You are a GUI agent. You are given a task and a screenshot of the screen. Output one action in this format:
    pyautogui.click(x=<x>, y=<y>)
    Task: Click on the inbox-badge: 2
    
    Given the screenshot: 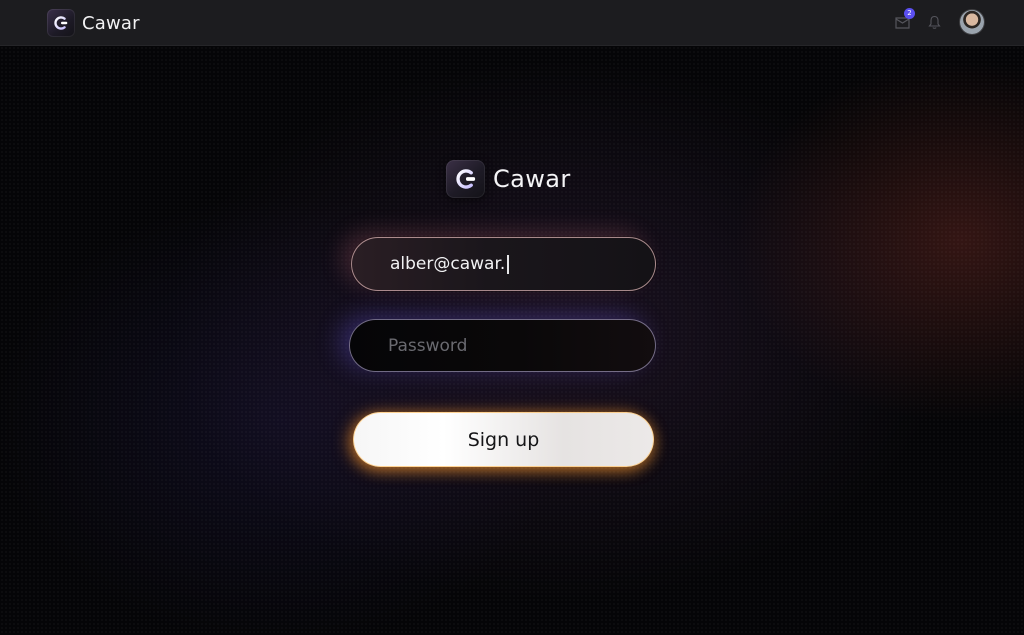 What is the action you would take?
    pyautogui.click(x=909, y=13)
    